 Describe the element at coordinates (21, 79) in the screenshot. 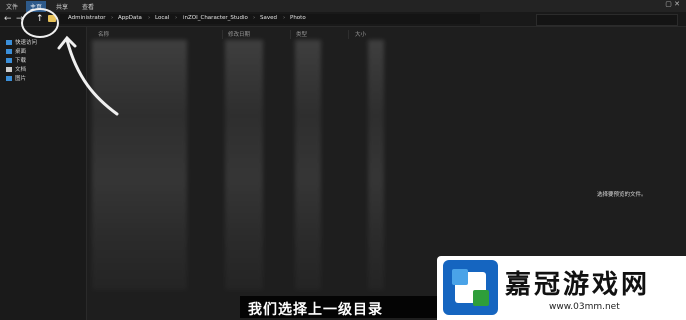

I see `sidebar-item-label: 图片` at that location.